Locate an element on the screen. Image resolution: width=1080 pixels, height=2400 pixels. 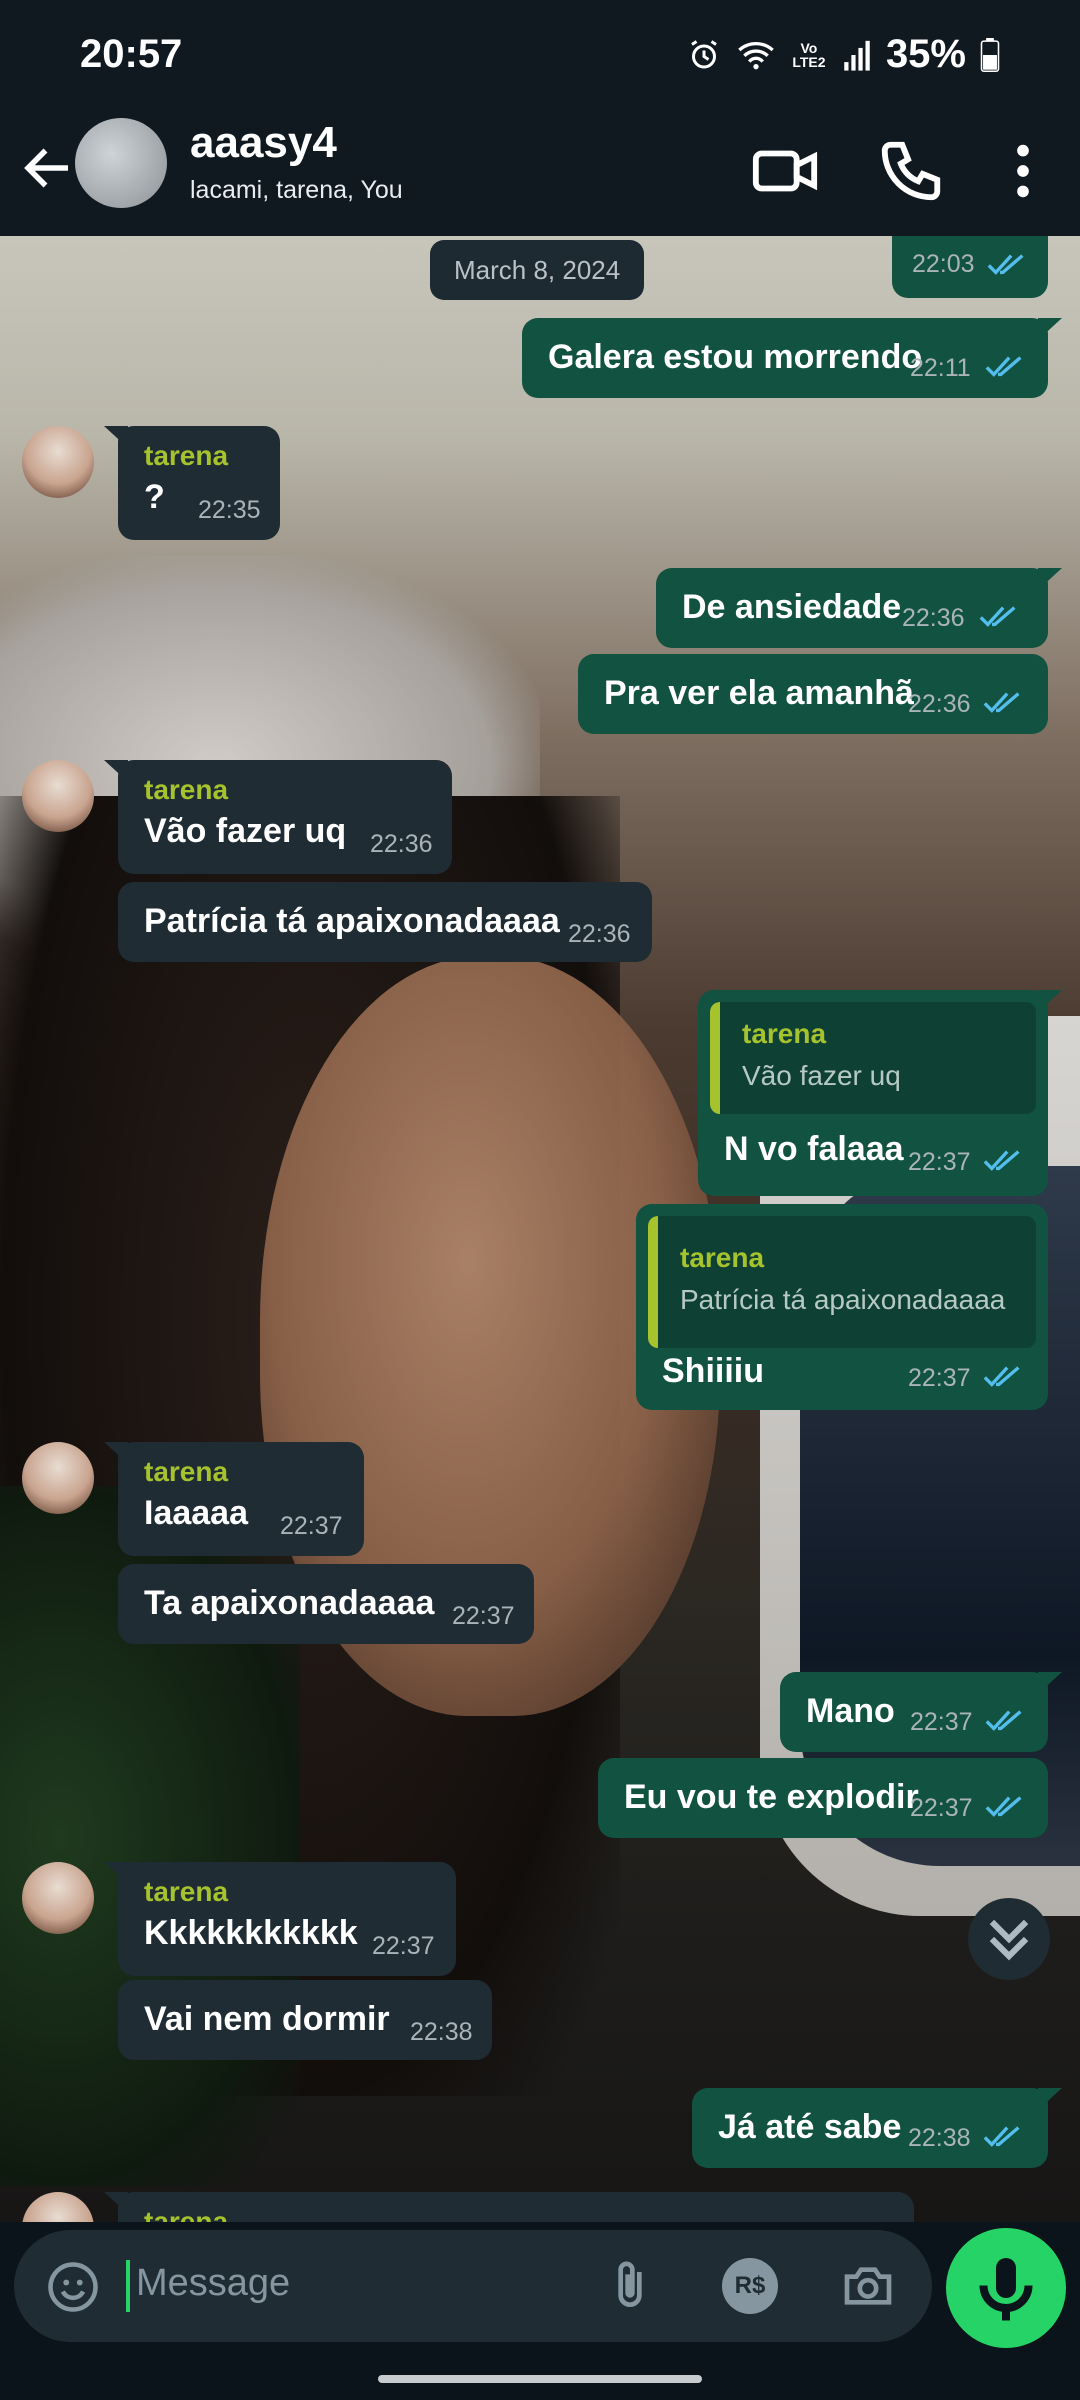
payment-button: R$ is located at coordinates (750, 2286).